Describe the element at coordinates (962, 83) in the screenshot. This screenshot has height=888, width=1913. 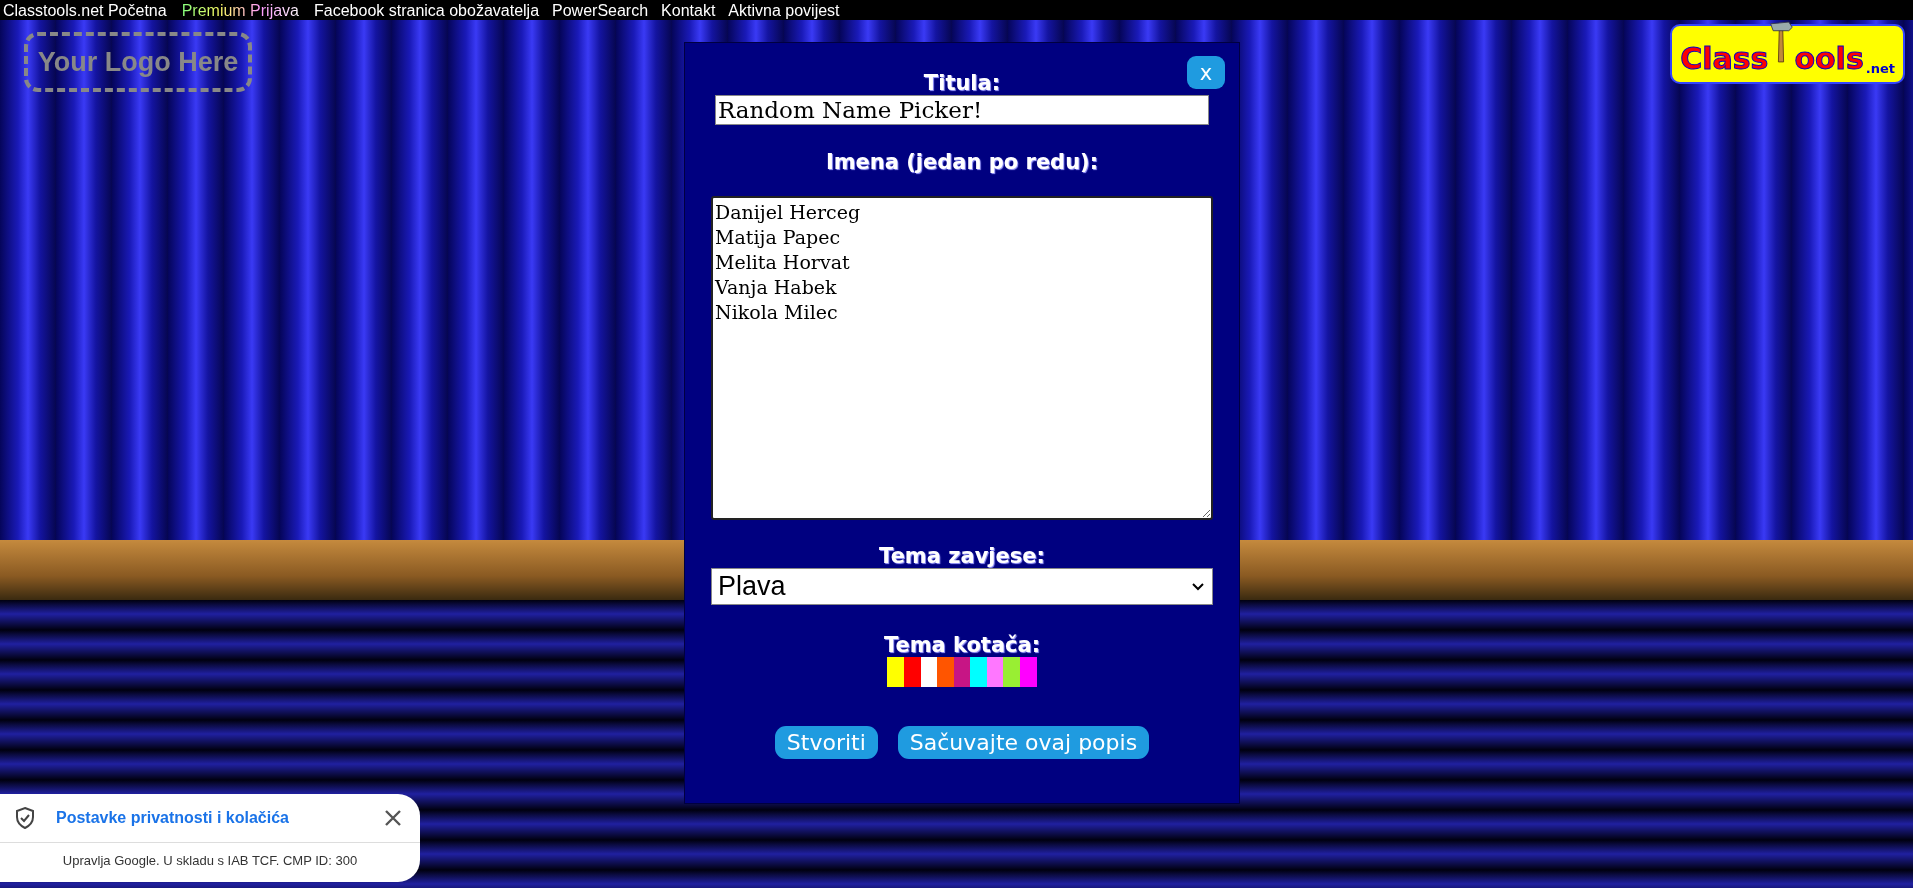
I see `field-label: Titula:` at that location.